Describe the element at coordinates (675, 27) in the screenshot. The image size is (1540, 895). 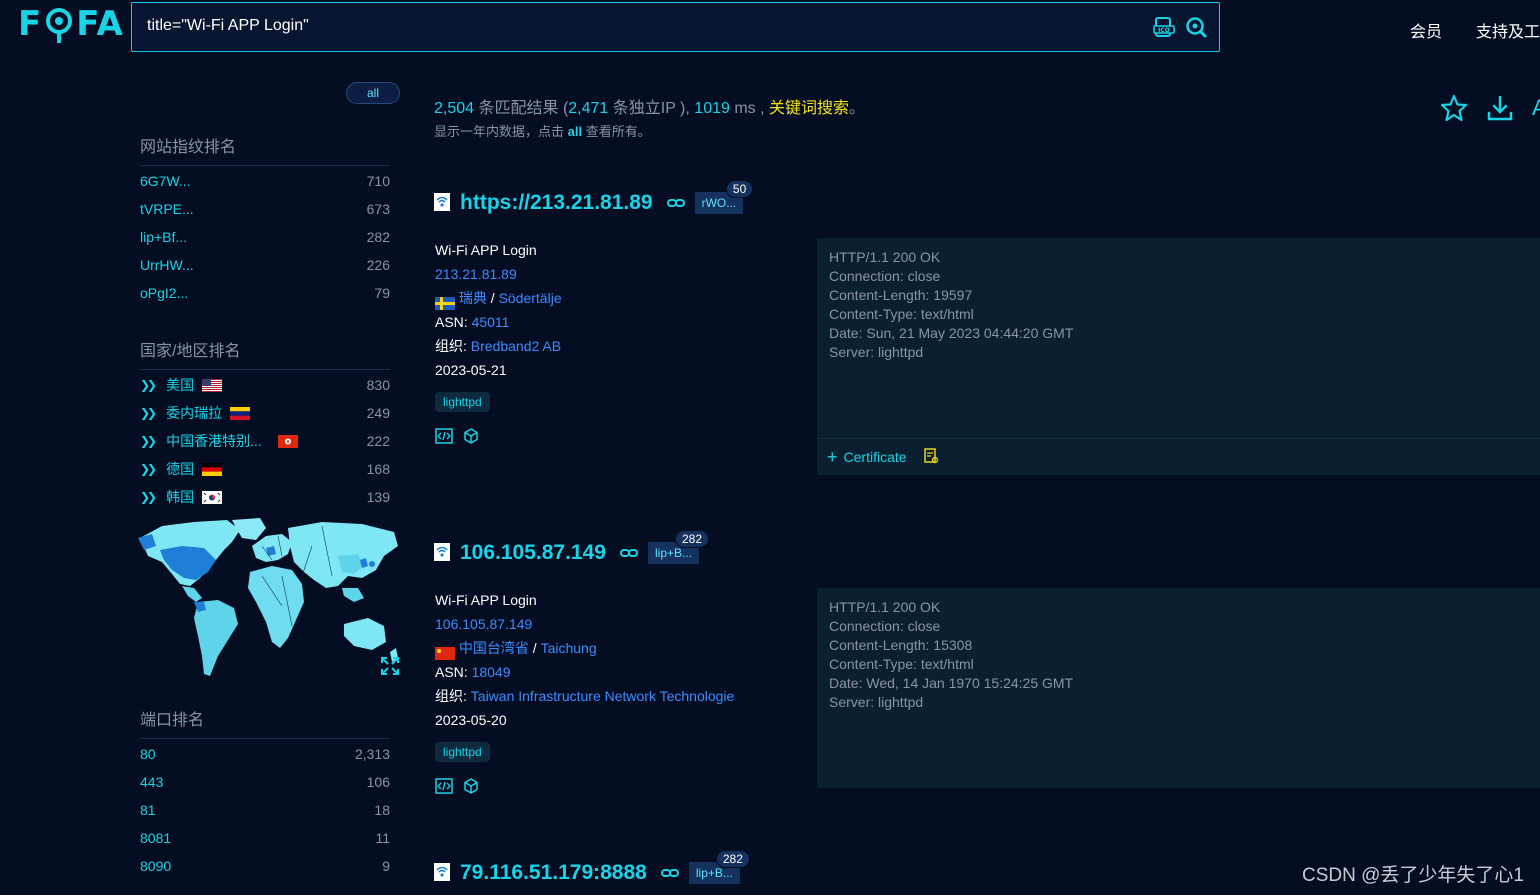
I see `search-box: title="Wi-Fi APP Login" ICO` at that location.